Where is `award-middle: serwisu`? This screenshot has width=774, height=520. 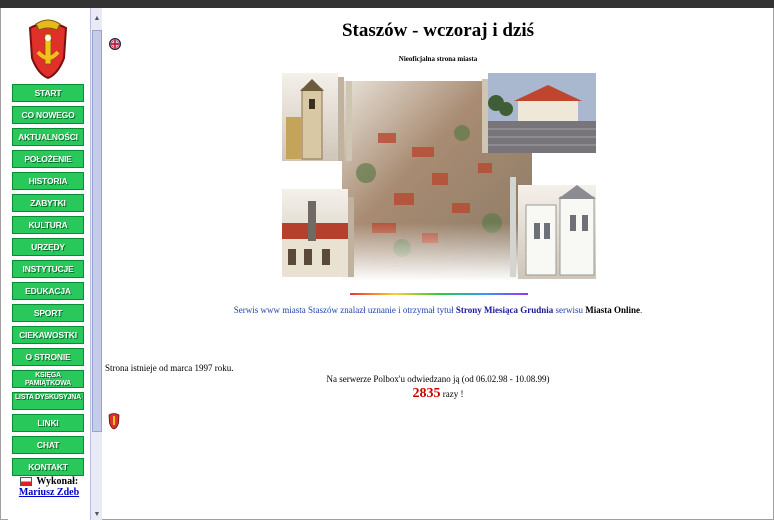 award-middle: serwisu is located at coordinates (569, 310).